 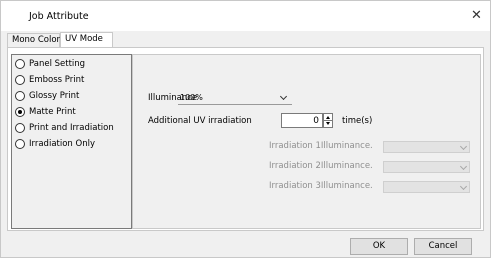 What do you see at coordinates (443, 246) in the screenshot?
I see `cancel-button: Cancel` at bounding box center [443, 246].